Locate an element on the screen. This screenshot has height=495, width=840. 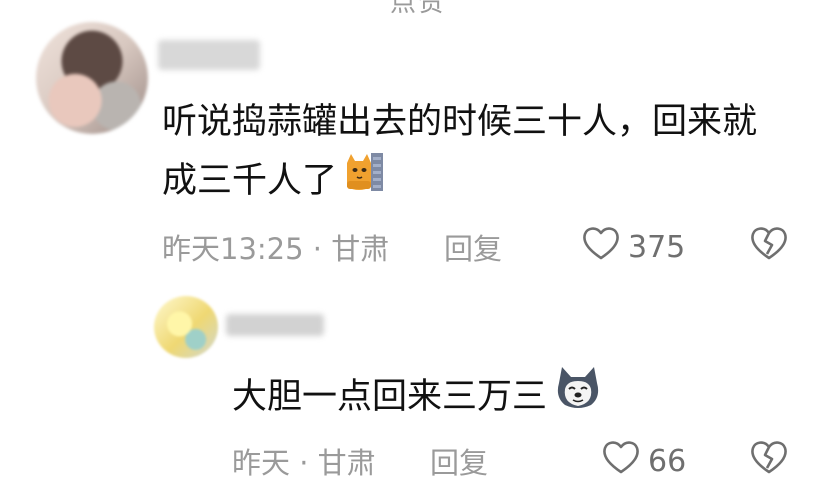
reply-reply-button: 回复 is located at coordinates (459, 461).